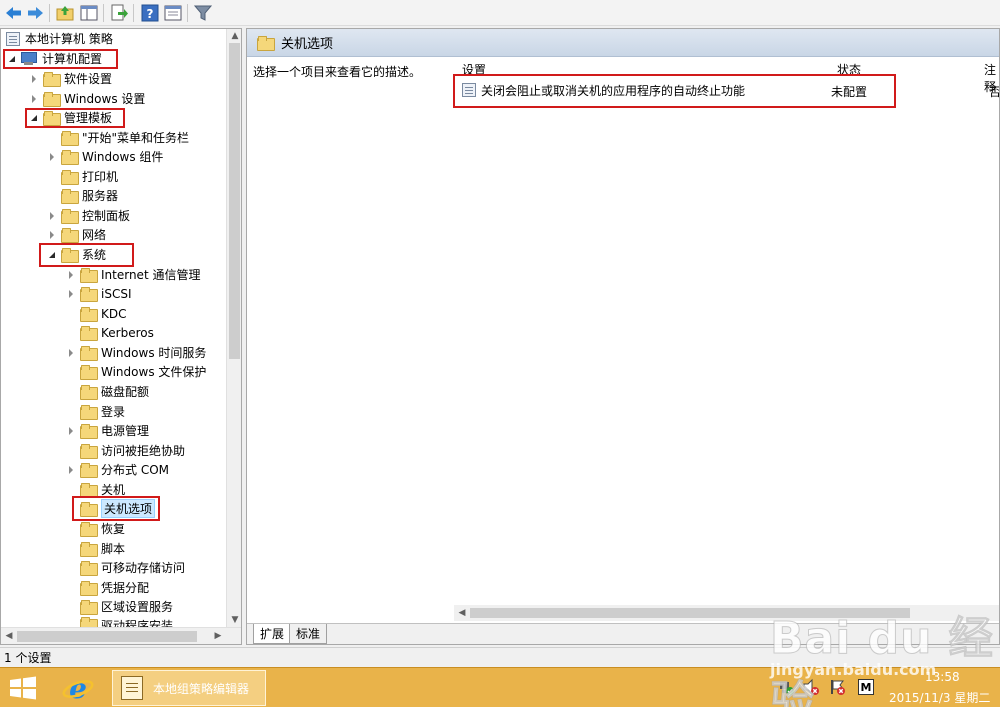 The width and height of the screenshot is (1000, 707). I want to click on tree-item-windows-components: Windows 组件, so click(104, 156).